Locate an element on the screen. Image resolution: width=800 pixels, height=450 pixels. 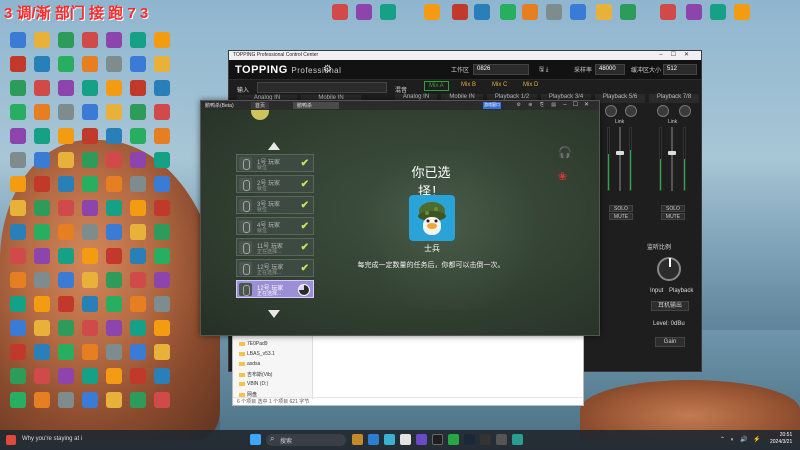
buffer-size-select: 512 is located at coordinates (680, 69).